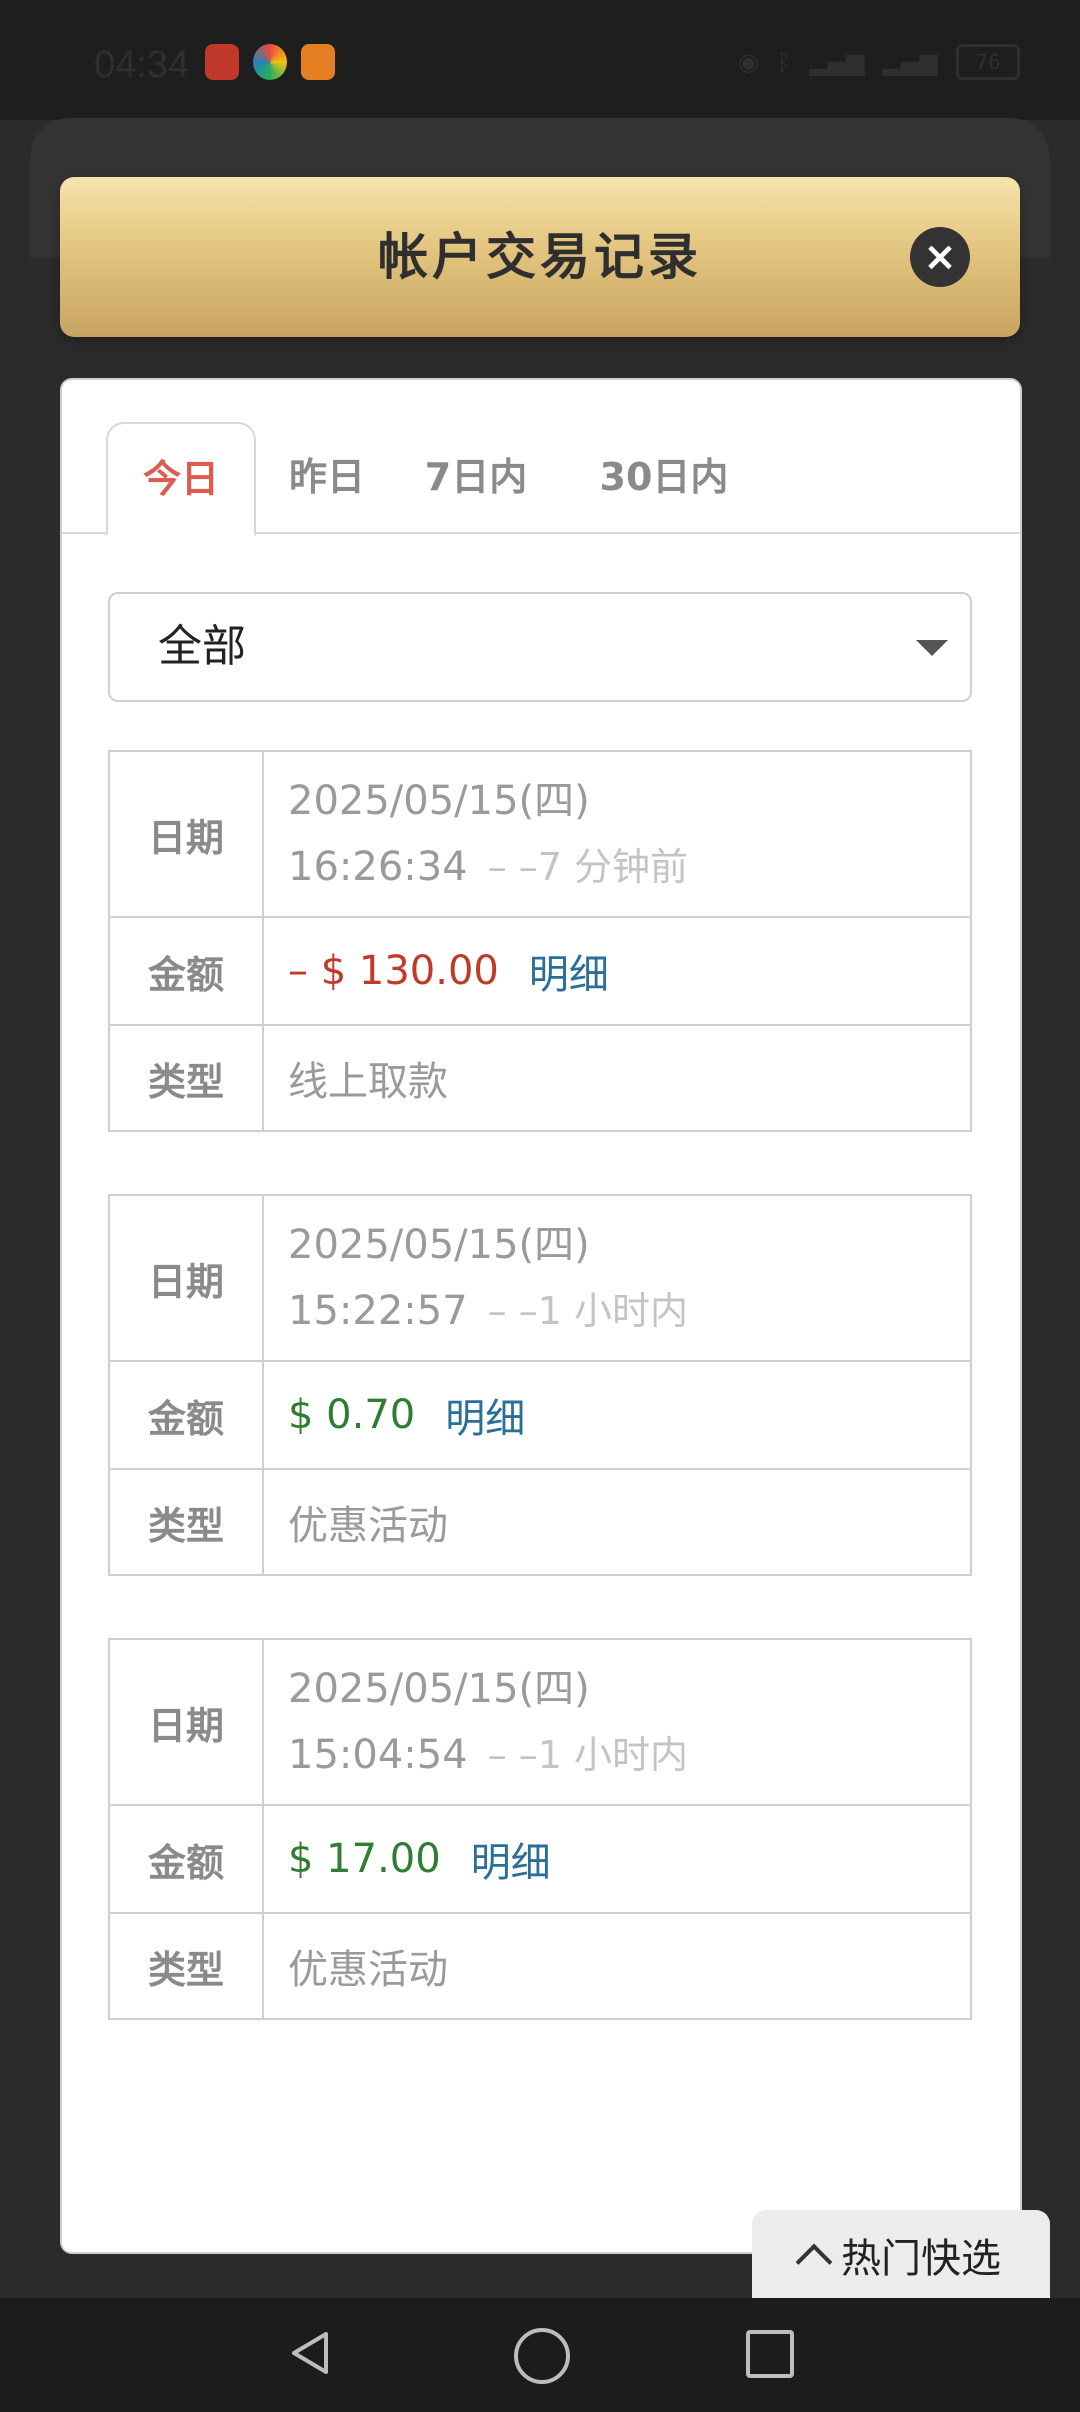 The width and height of the screenshot is (1080, 2412). I want to click on record-amount-row: 金额 – $ 130.00 明细, so click(540, 972).